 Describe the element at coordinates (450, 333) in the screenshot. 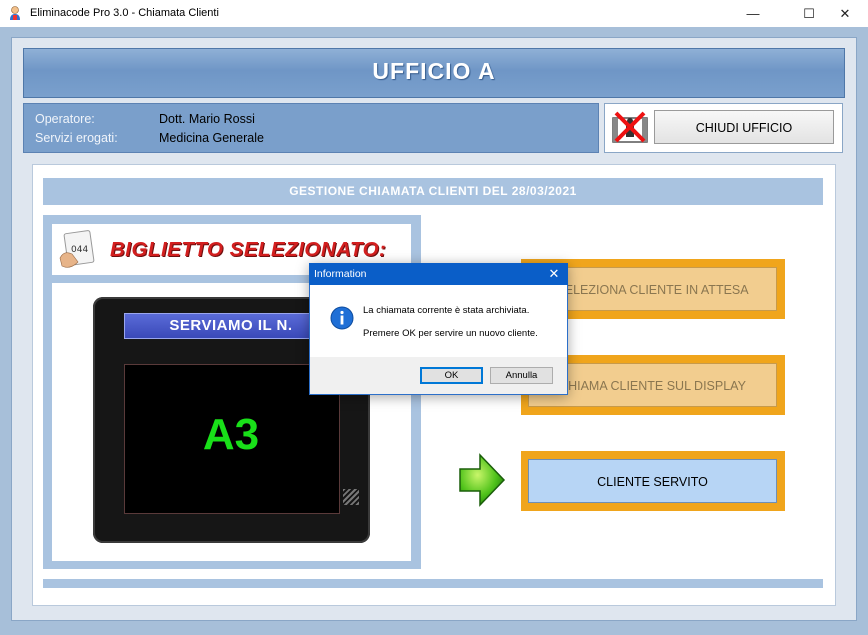

I see `dialog-message-line2: Premere OK per servire un nuovo cliente.` at that location.